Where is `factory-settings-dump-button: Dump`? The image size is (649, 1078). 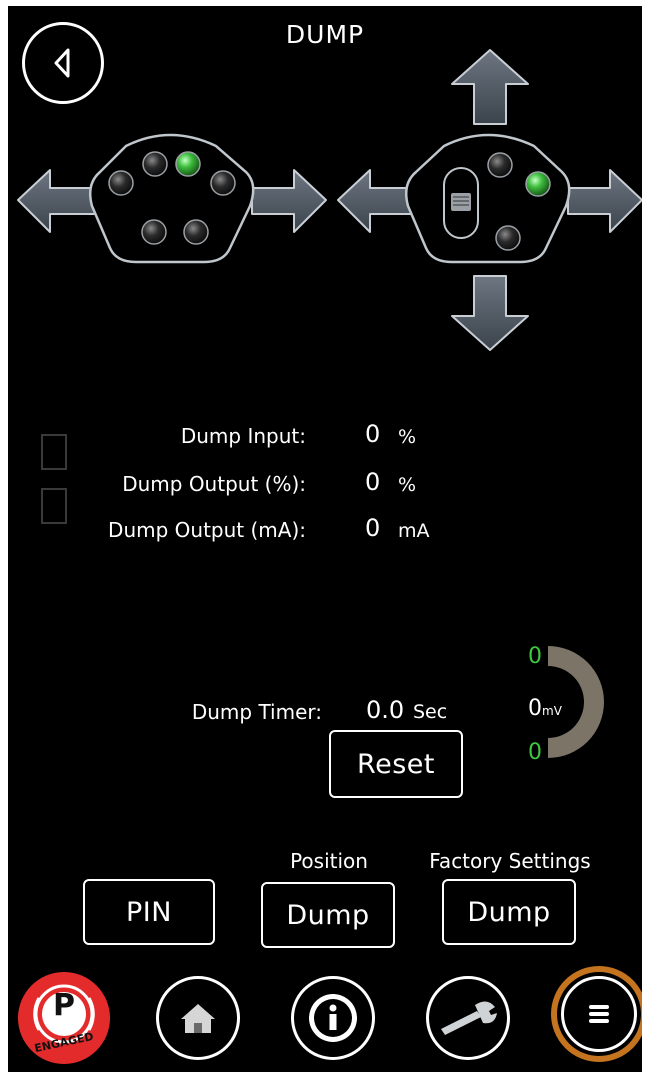 factory-settings-dump-button: Dump is located at coordinates (509, 912).